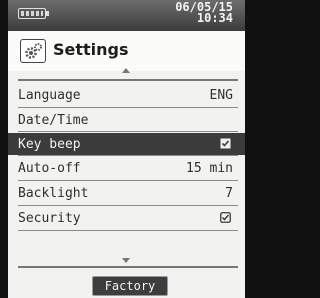 This screenshot has height=298, width=320. Describe the element at coordinates (49, 95) in the screenshot. I see `menu-item-label: Language` at that location.